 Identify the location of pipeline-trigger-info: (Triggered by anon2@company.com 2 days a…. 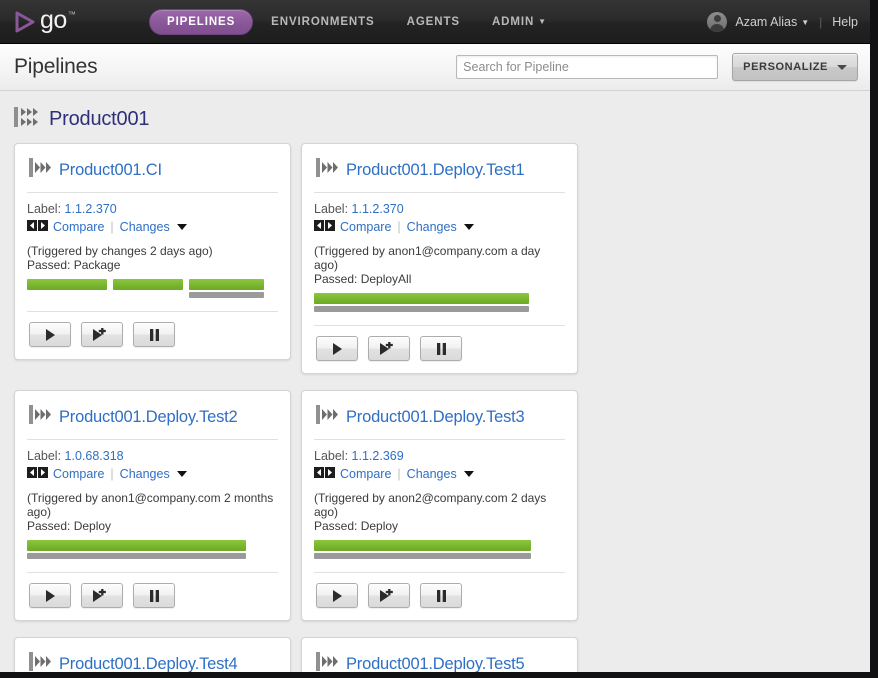
(430, 505).